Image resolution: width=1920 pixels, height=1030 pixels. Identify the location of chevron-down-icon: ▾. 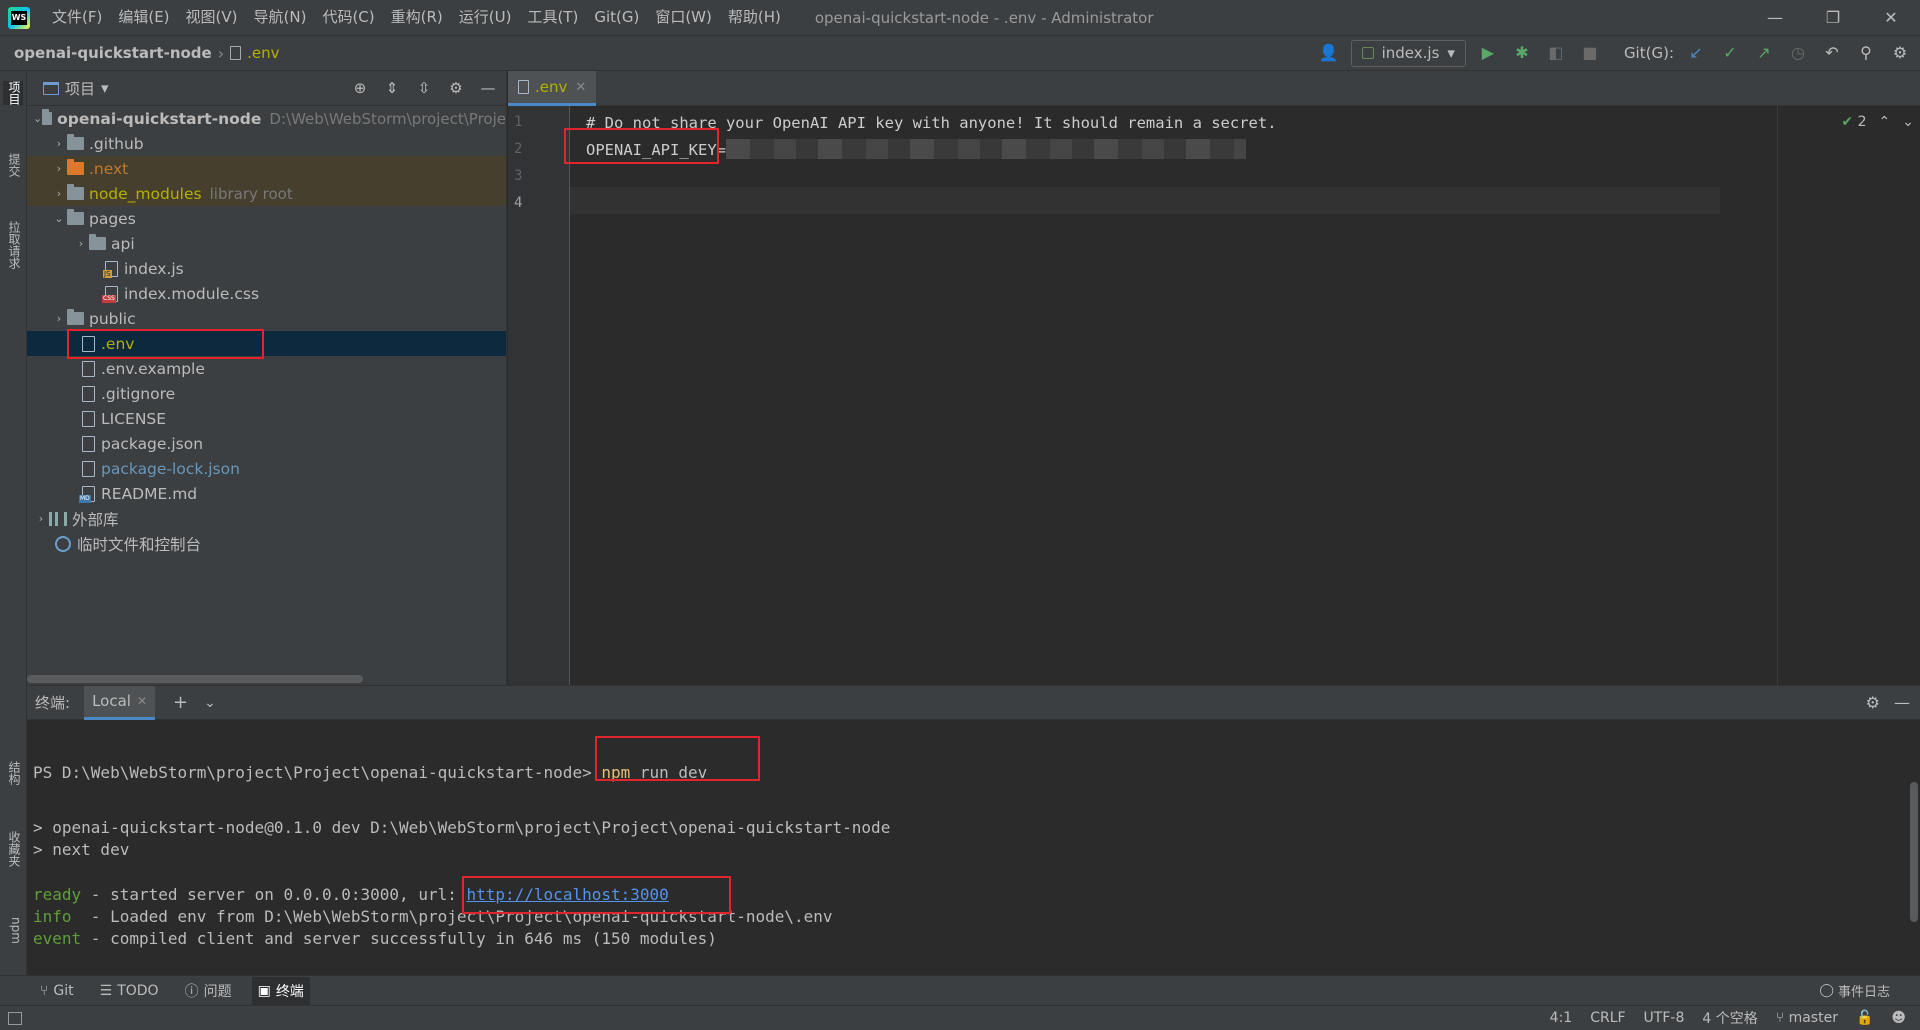
(105, 88).